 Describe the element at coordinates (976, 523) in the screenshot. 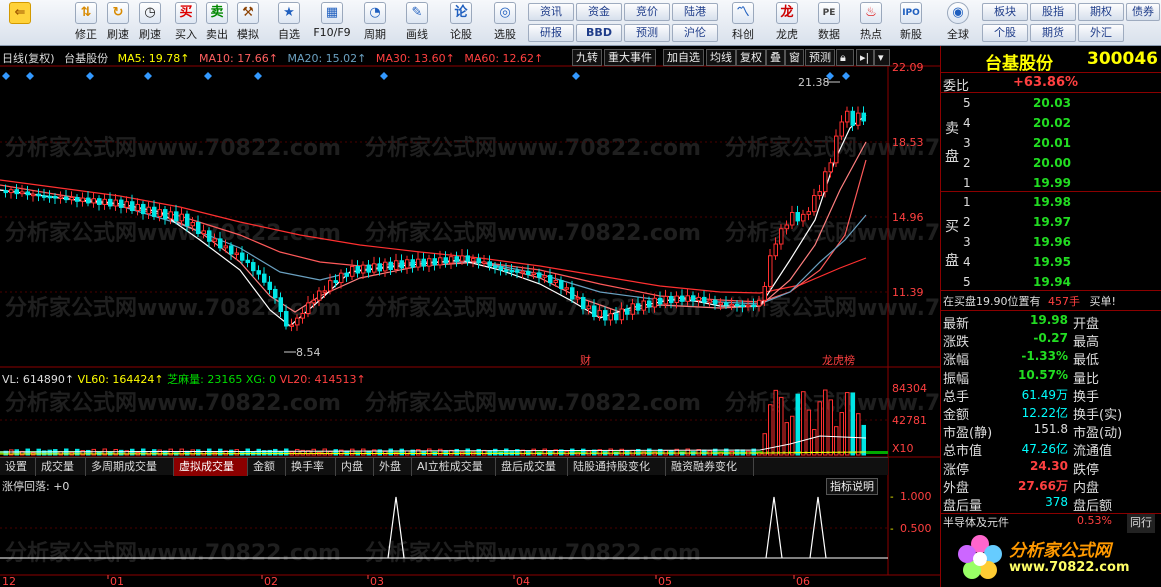

I see `sector-name: 半导体及元件` at that location.